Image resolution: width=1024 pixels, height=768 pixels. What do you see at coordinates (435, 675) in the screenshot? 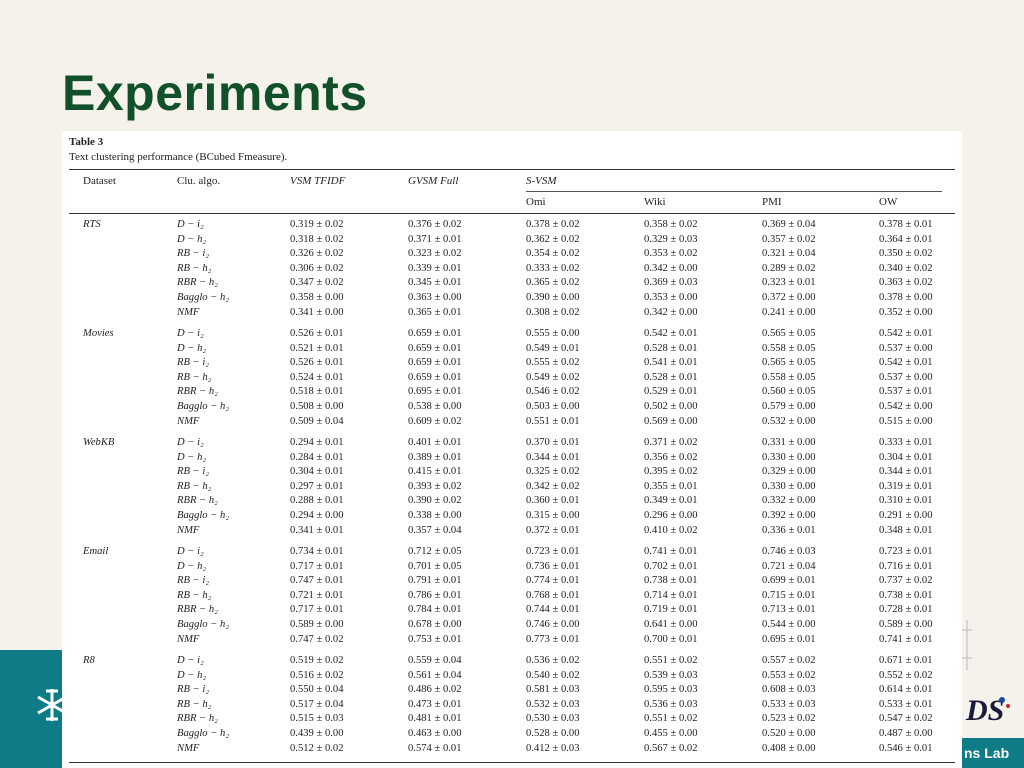
I see `table-cell: 0.561 ± 0.04` at bounding box center [435, 675].